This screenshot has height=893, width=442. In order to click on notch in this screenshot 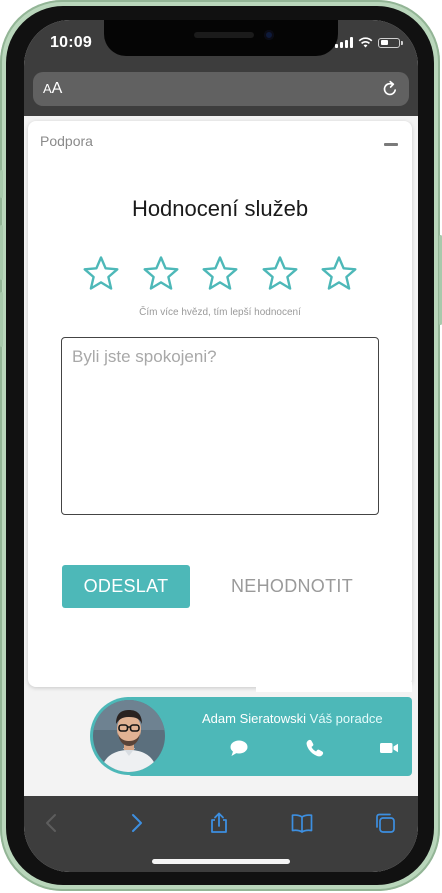, I will do `click(221, 38)`.